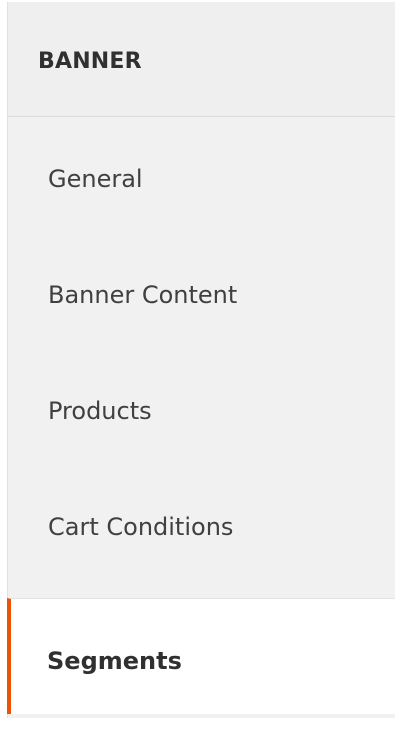  I want to click on panel-title: BANNER, so click(90, 61).